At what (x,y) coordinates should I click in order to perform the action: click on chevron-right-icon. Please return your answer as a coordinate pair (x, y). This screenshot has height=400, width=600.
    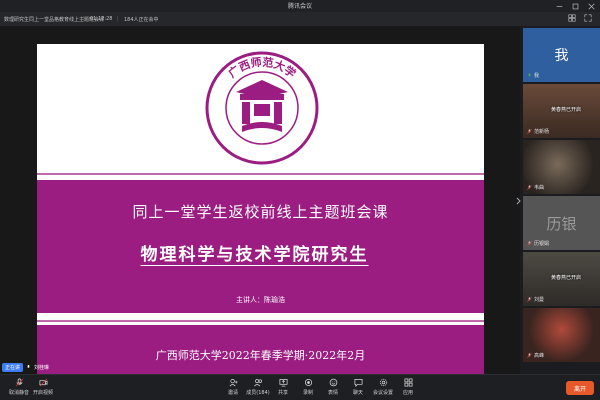
    Looking at the image, I should click on (518, 201).